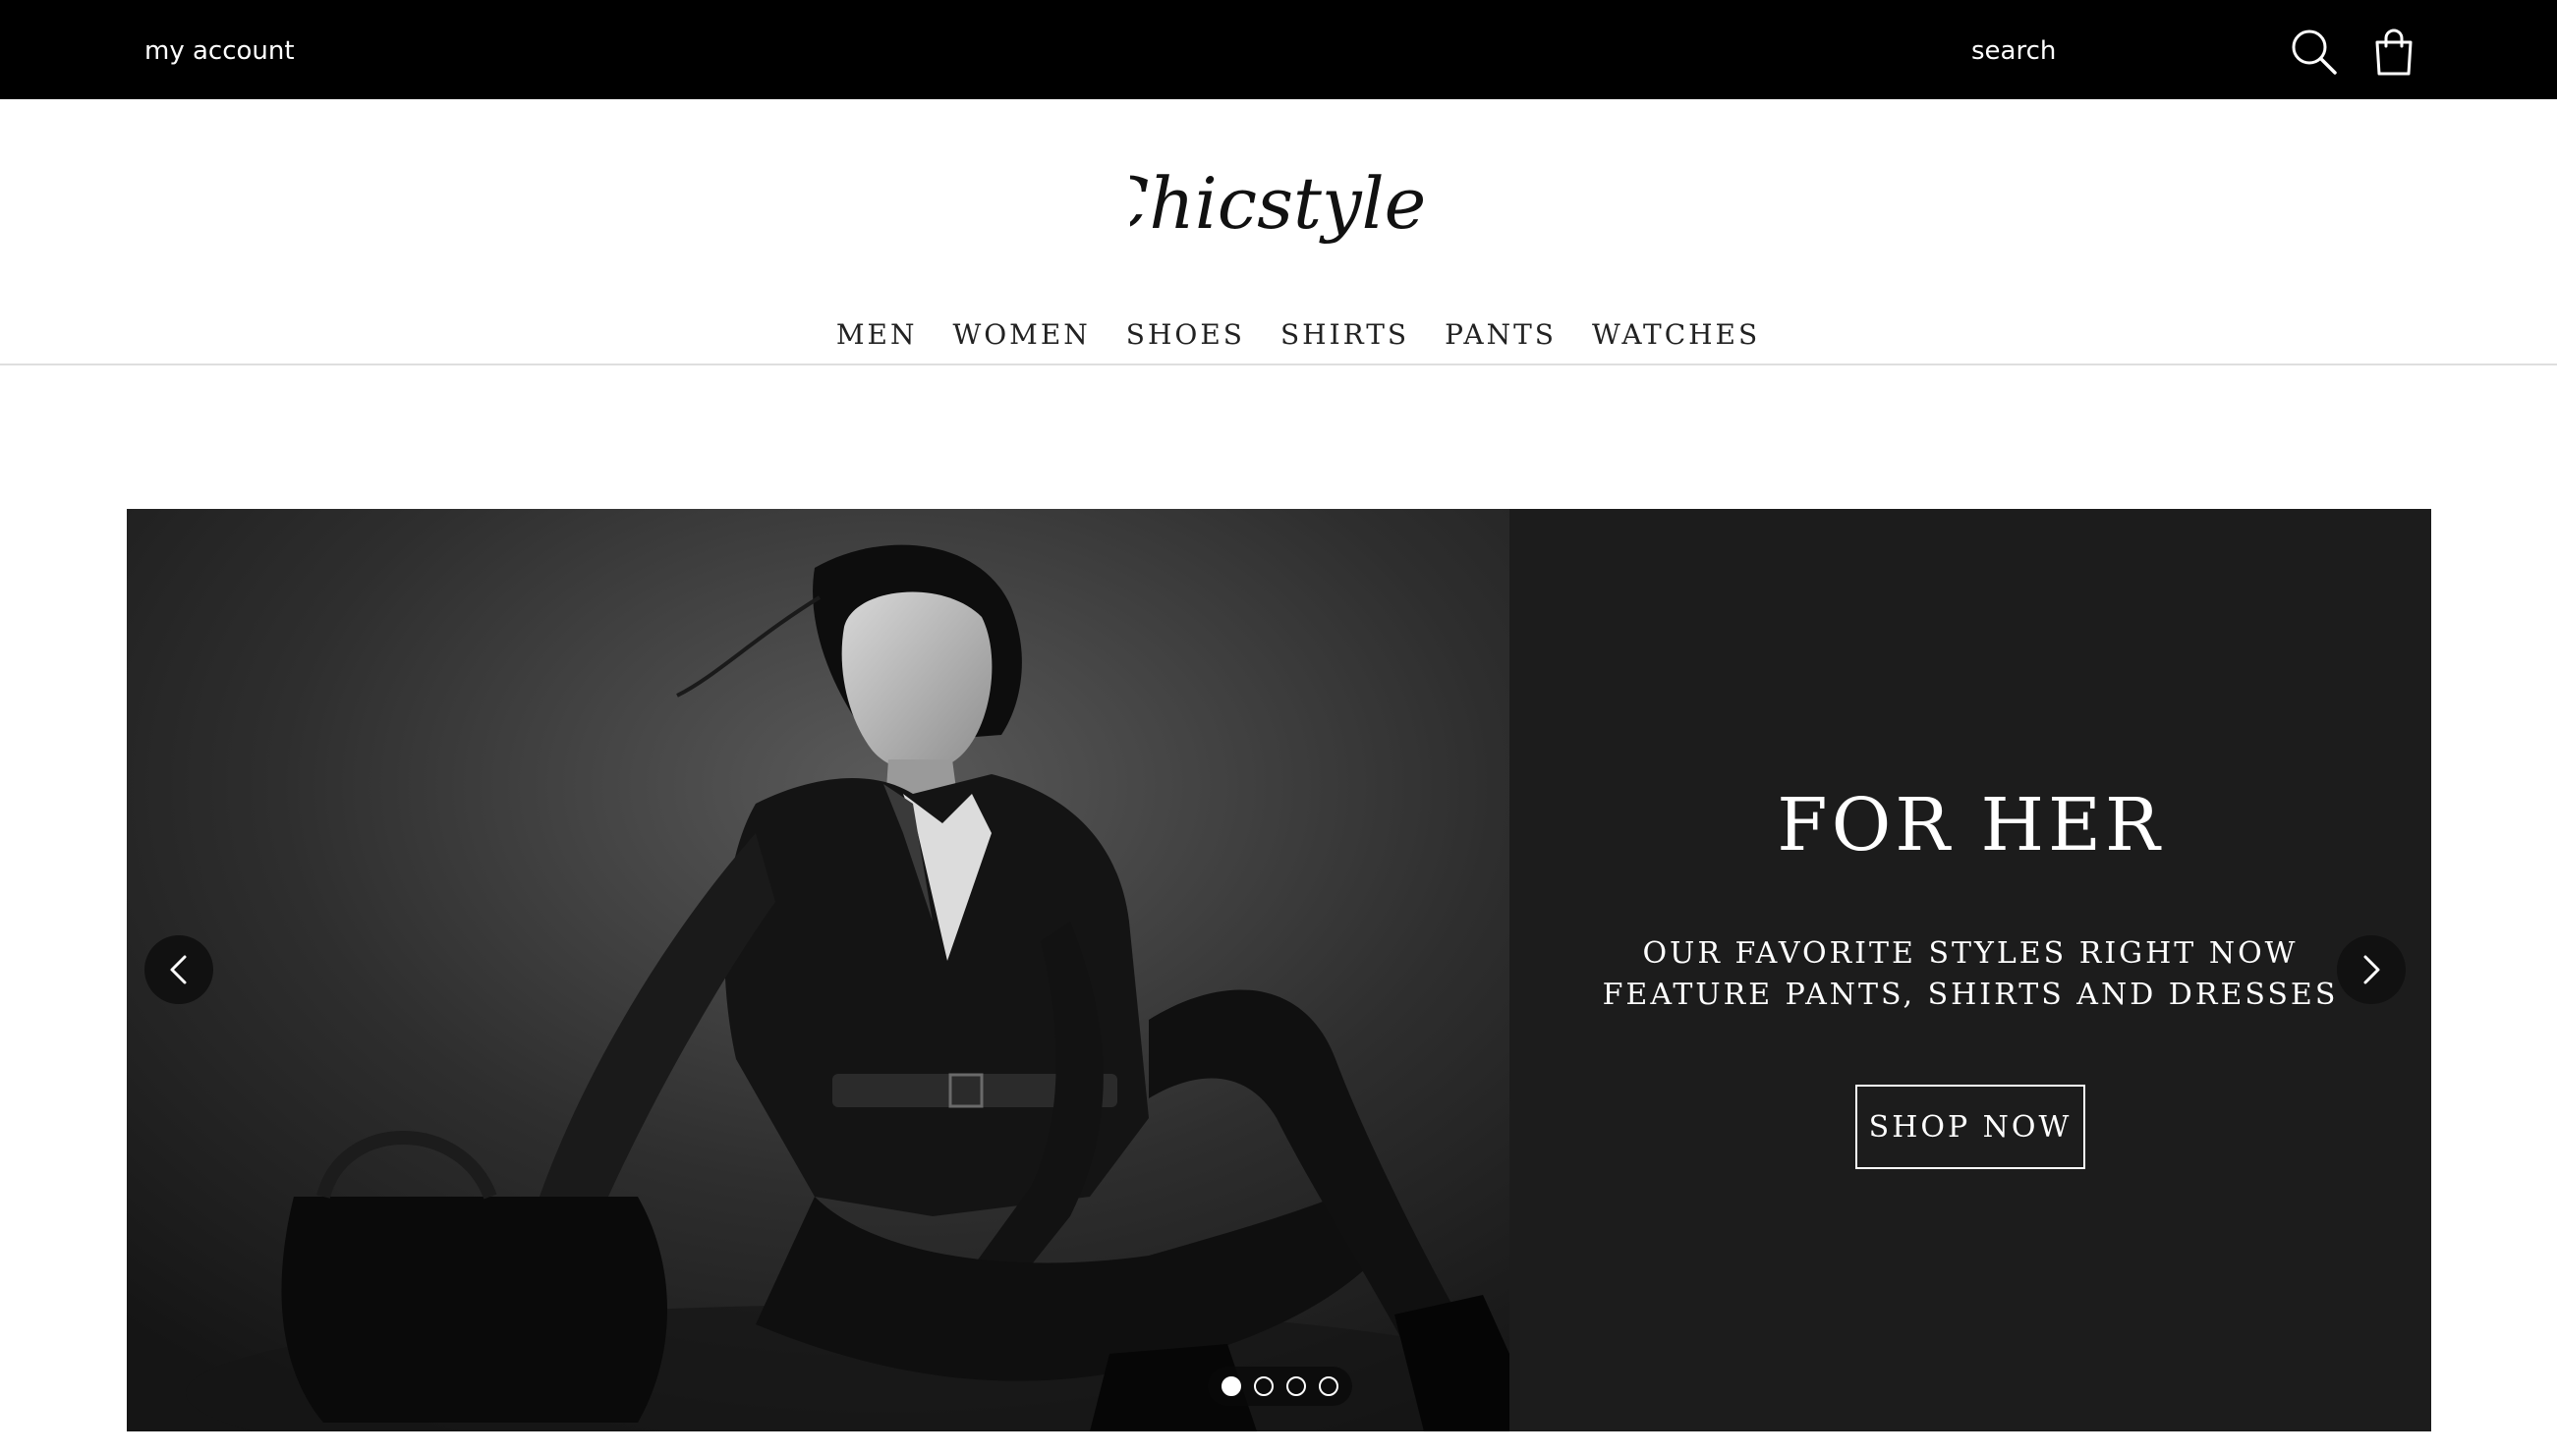 This screenshot has width=2557, height=1456. I want to click on slider-next-button, so click(2371, 969).